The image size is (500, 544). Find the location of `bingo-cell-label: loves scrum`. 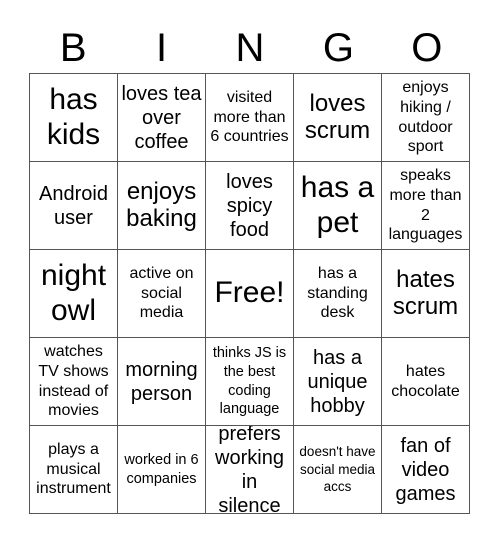

bingo-cell-label: loves scrum is located at coordinates (337, 117).